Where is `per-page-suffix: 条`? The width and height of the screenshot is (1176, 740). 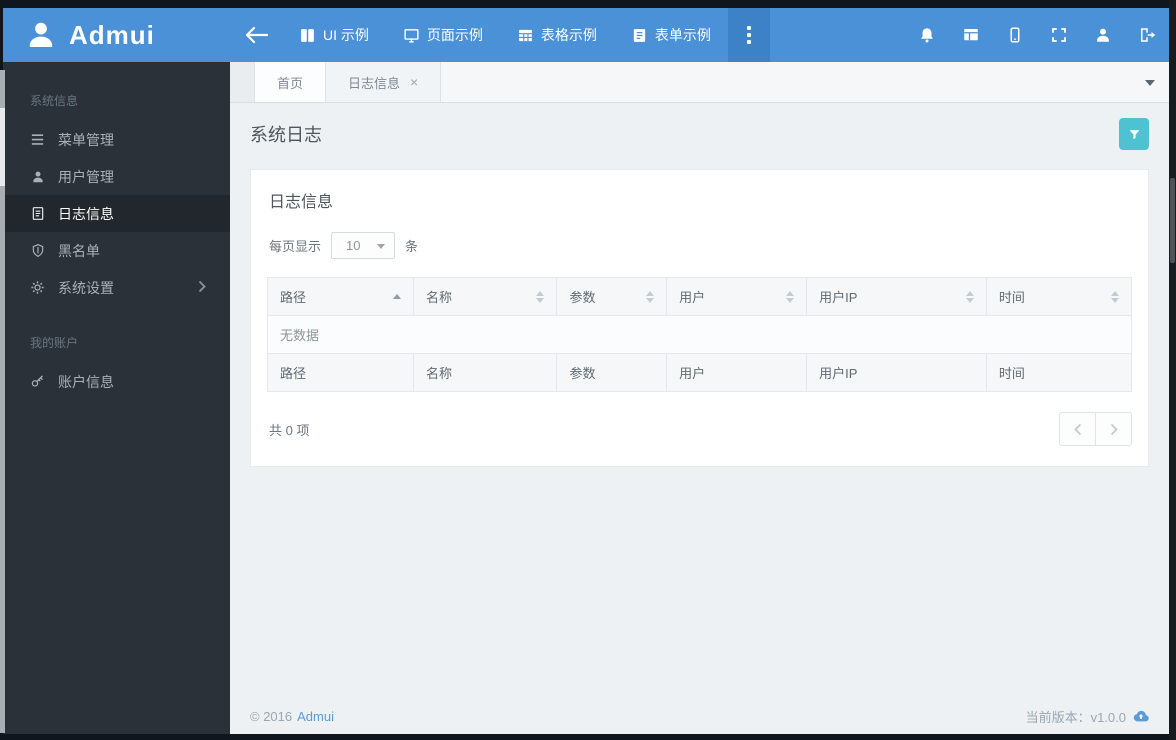
per-page-suffix: 条 is located at coordinates (412, 246).